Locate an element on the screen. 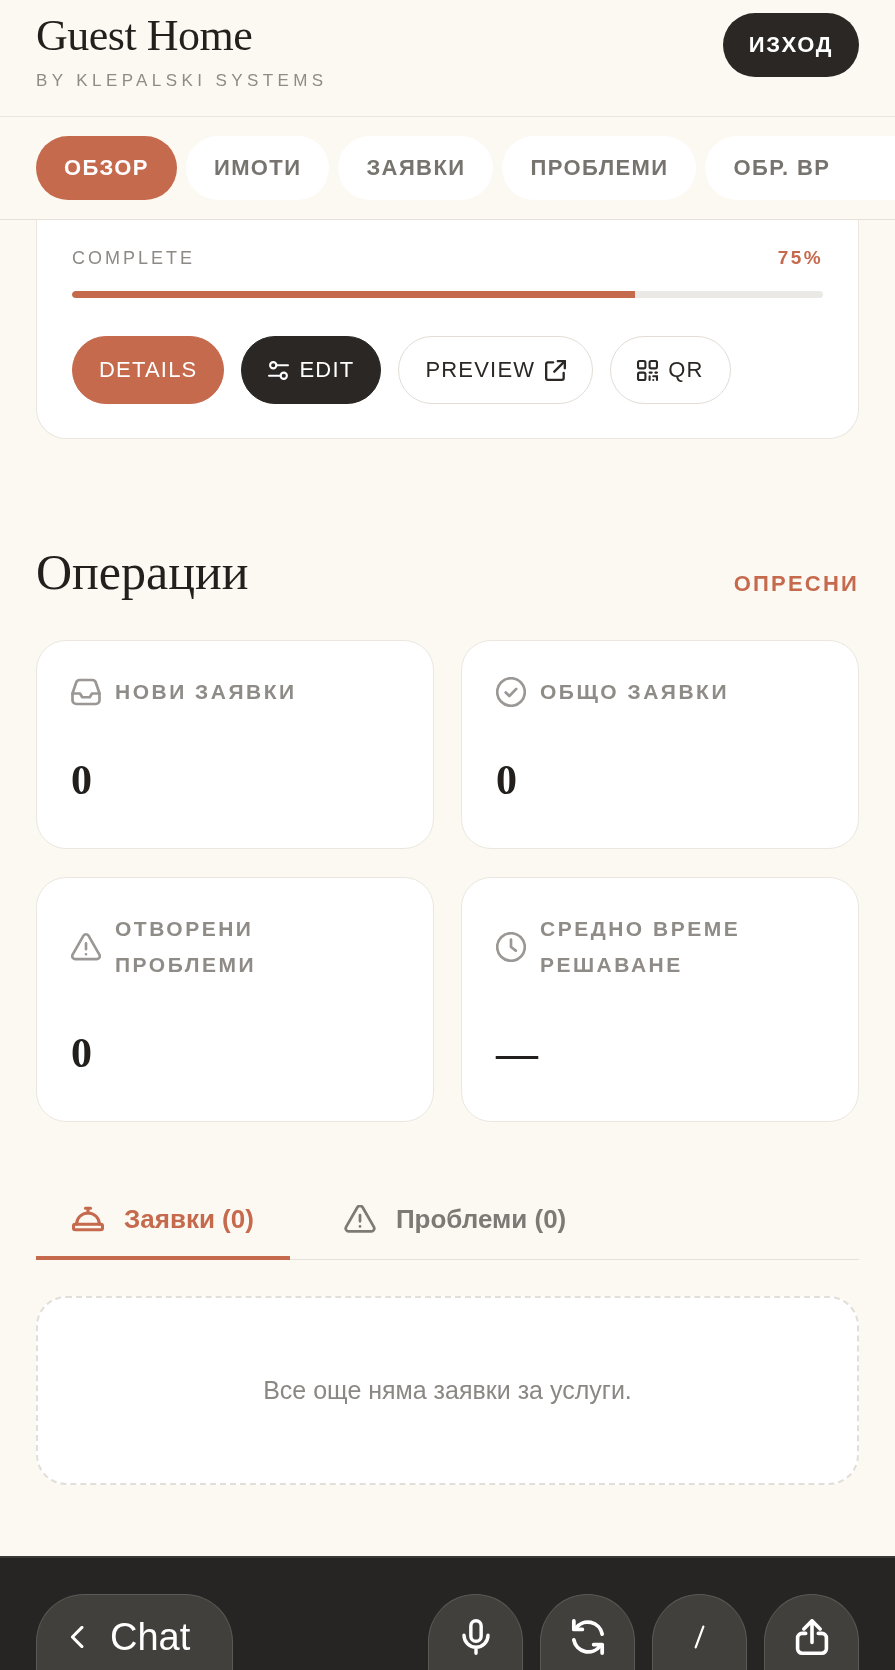 This screenshot has width=895, height=1670. stat-label: СРЕДНО ВРЕМЕ РЕШАВАНЕ is located at coordinates (641, 947).